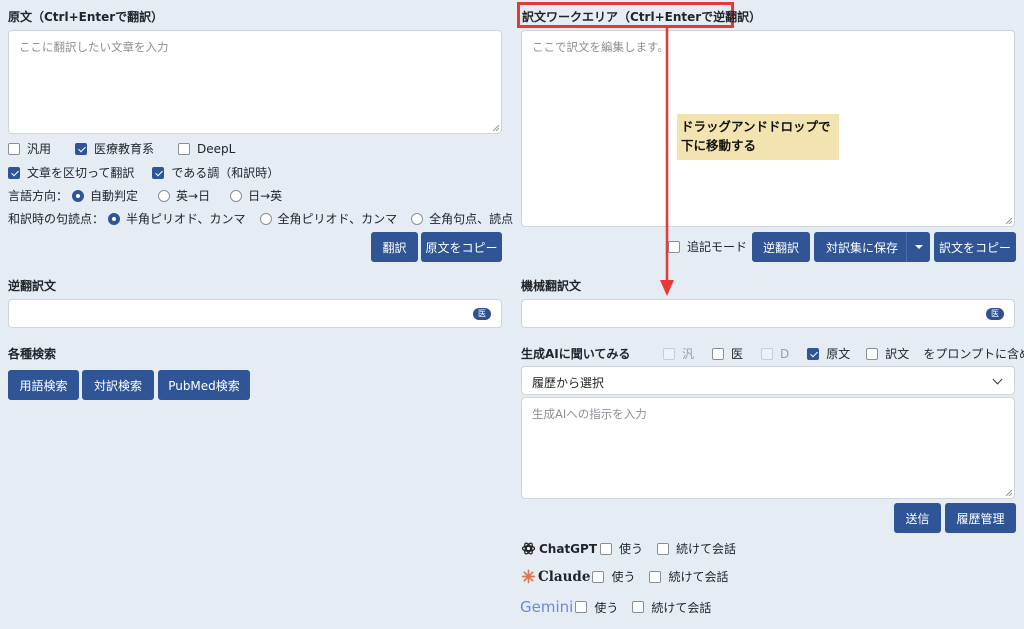 The image size is (1024, 629). What do you see at coordinates (973, 354) in the screenshot?
I see `ai-suffix-label: をプロンプトに含める` at bounding box center [973, 354].